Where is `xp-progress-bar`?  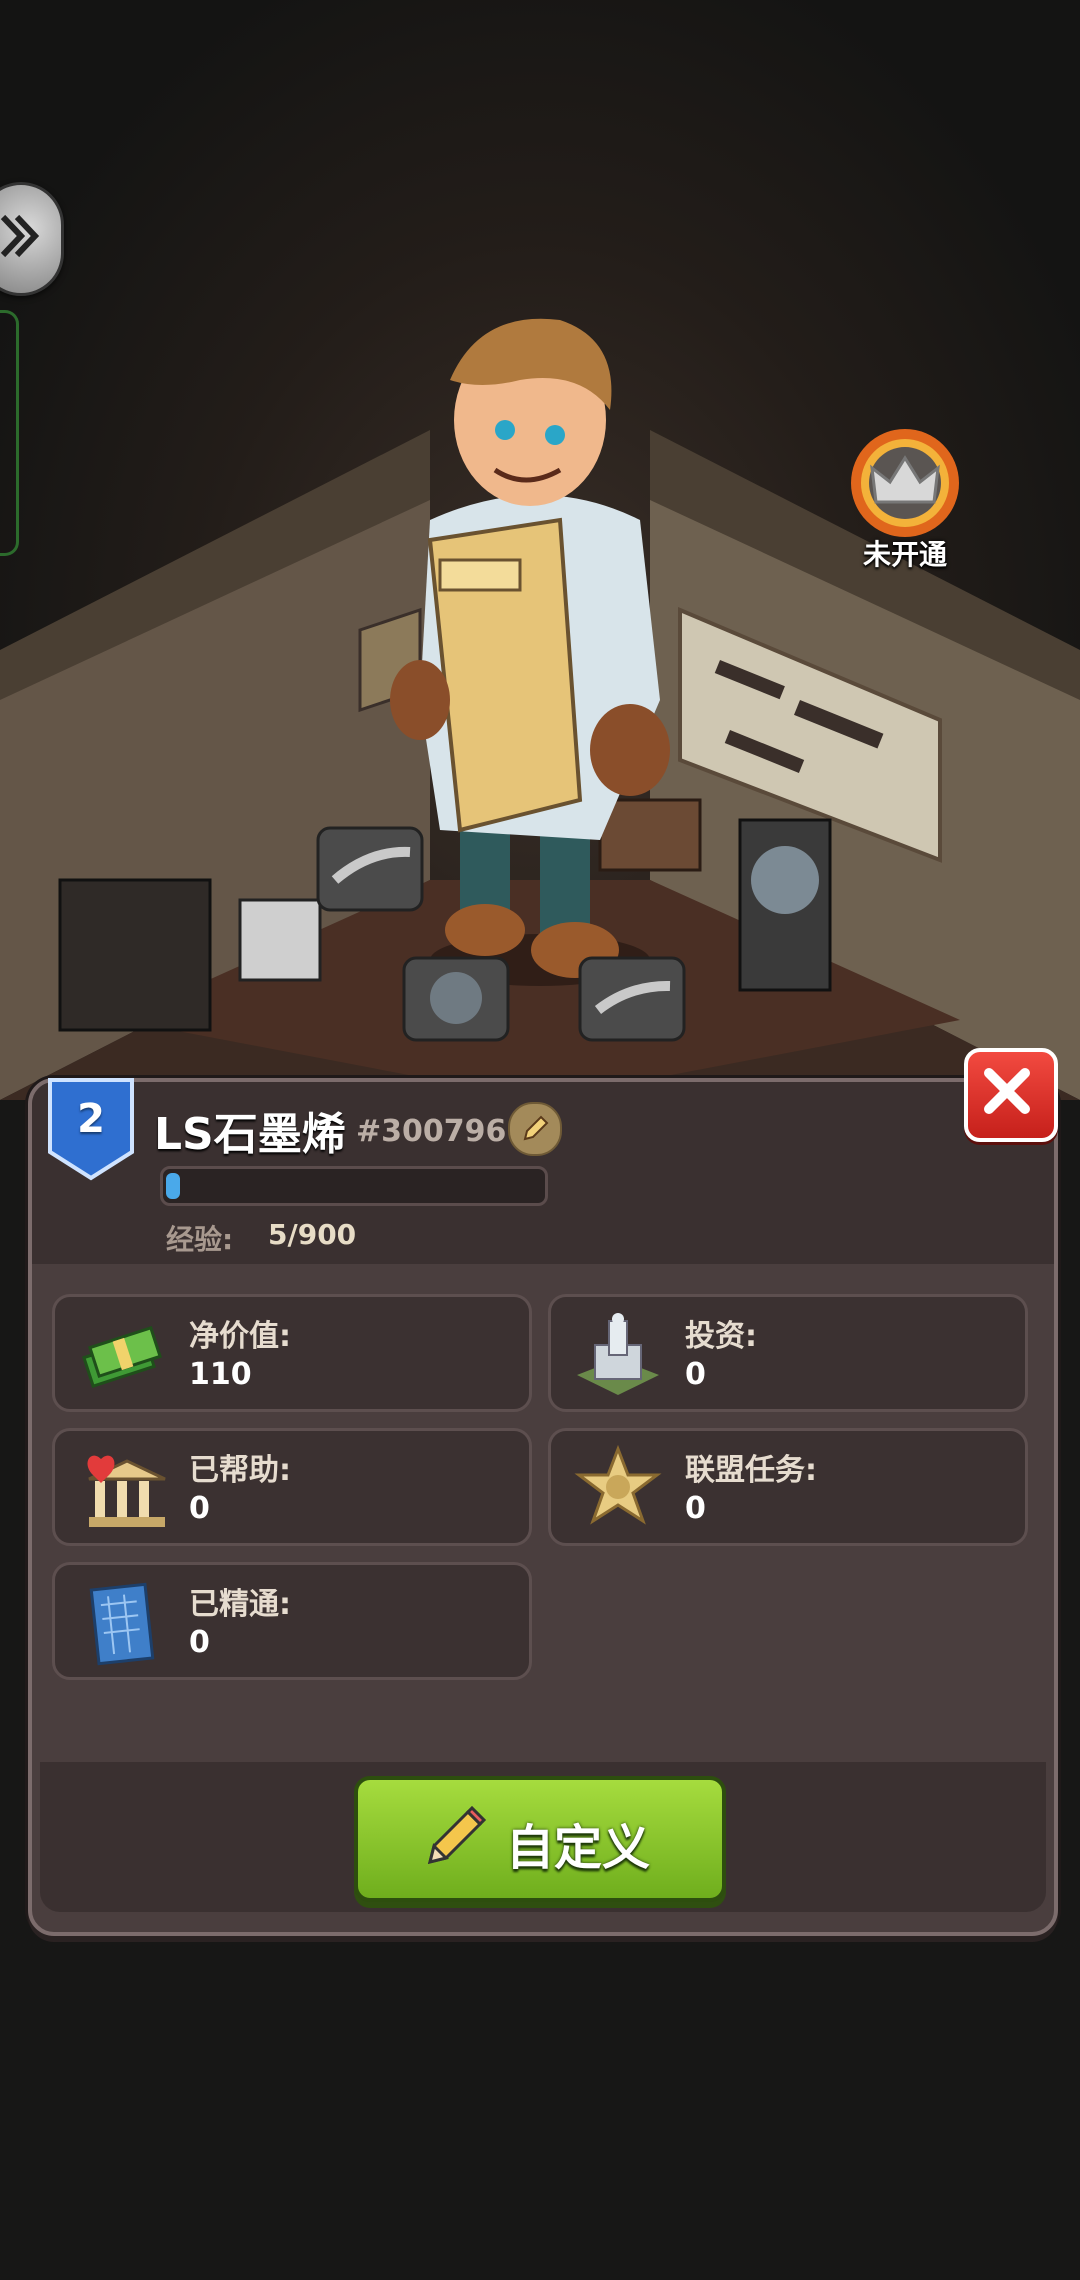
xp-progress-bar is located at coordinates (354, 1186).